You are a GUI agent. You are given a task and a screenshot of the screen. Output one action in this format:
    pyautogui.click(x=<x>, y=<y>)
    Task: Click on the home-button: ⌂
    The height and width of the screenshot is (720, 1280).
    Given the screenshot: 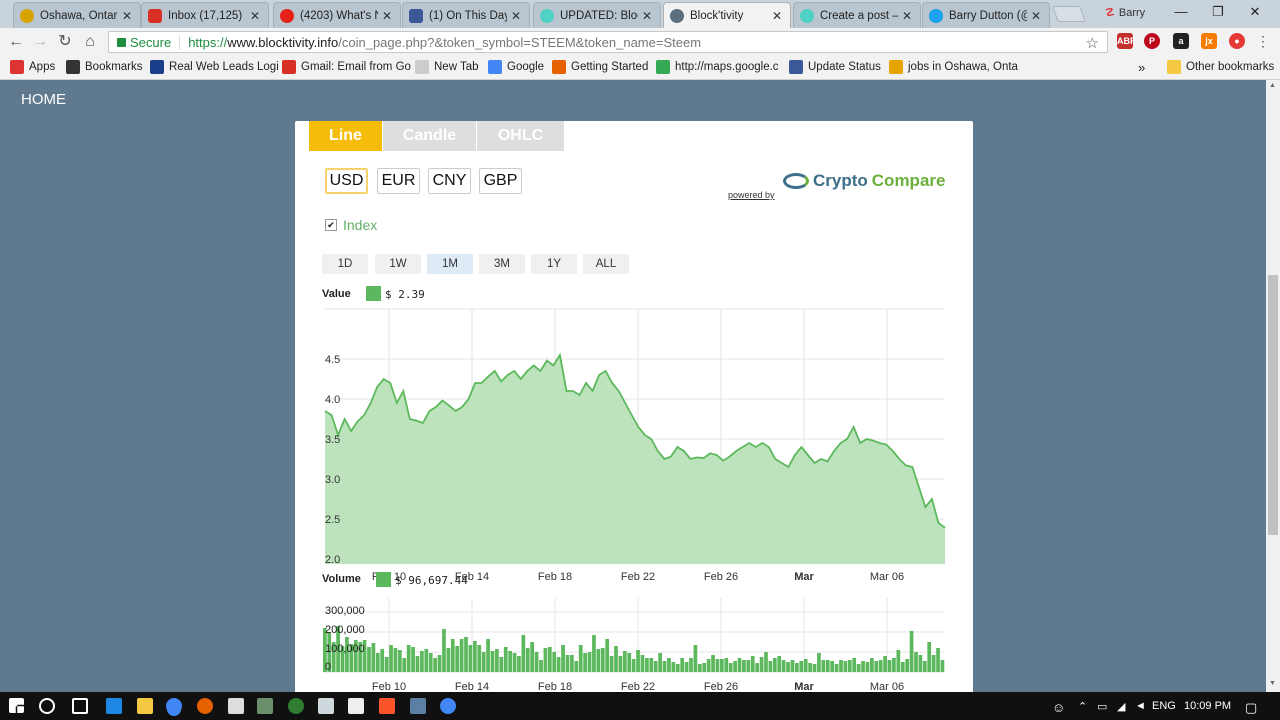 What is the action you would take?
    pyautogui.click(x=90, y=42)
    